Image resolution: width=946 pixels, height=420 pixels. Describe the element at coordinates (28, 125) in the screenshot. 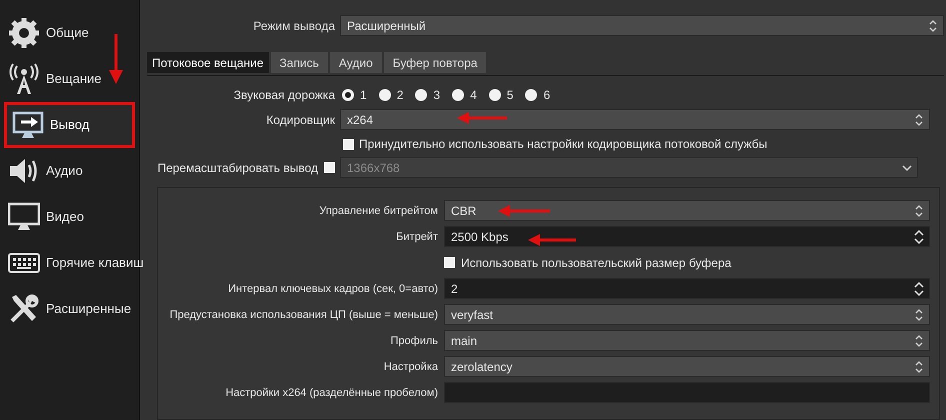

I see `monitor-arrow-icon` at that location.